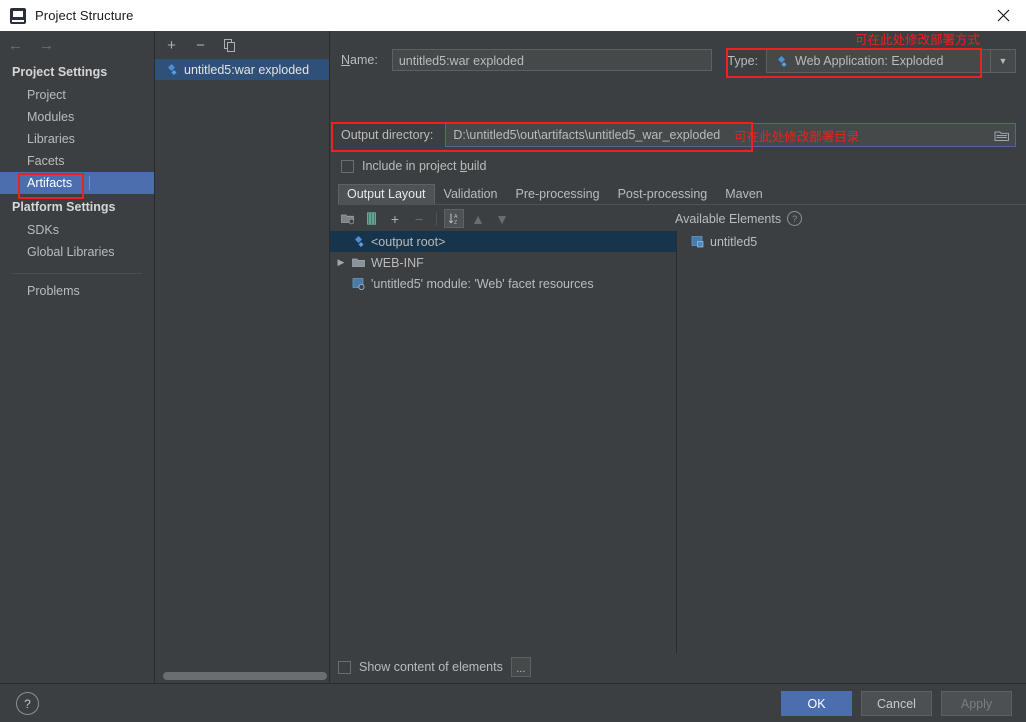  I want to click on sidebar-item-project: Project, so click(77, 95).